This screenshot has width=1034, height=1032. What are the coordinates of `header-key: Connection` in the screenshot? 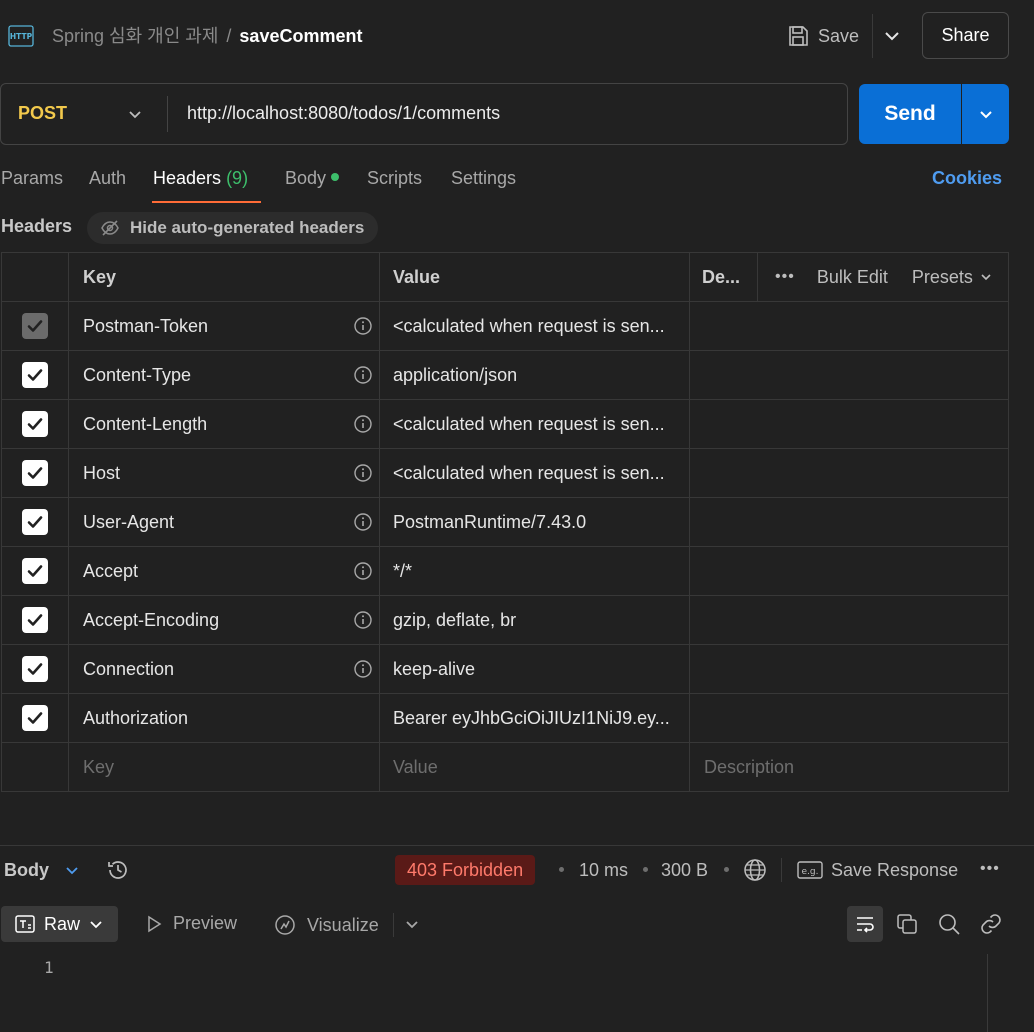 It's located at (224, 669).